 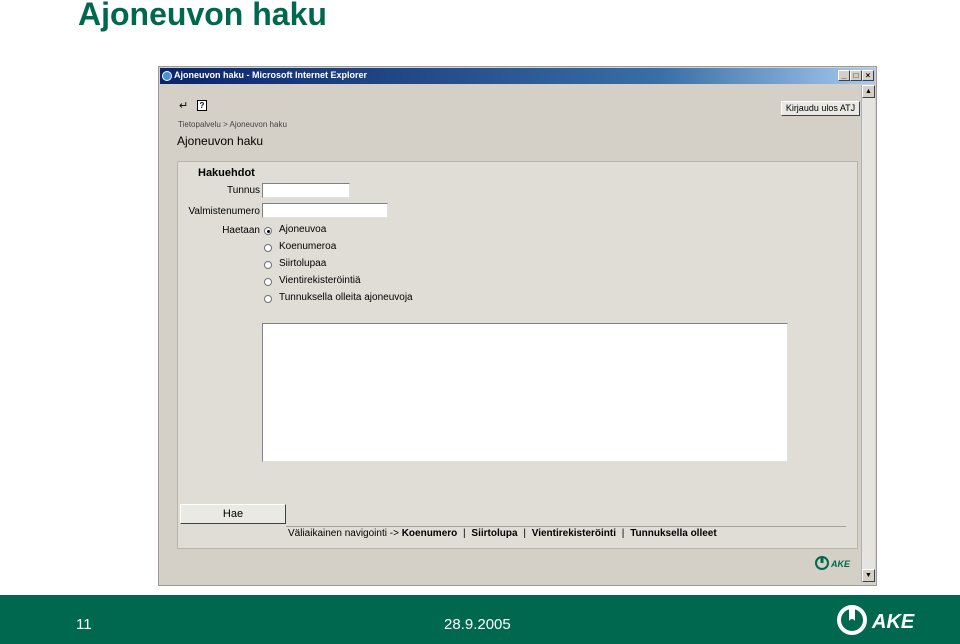 What do you see at coordinates (844, 75) in the screenshot?
I see `minimize-button: _` at bounding box center [844, 75].